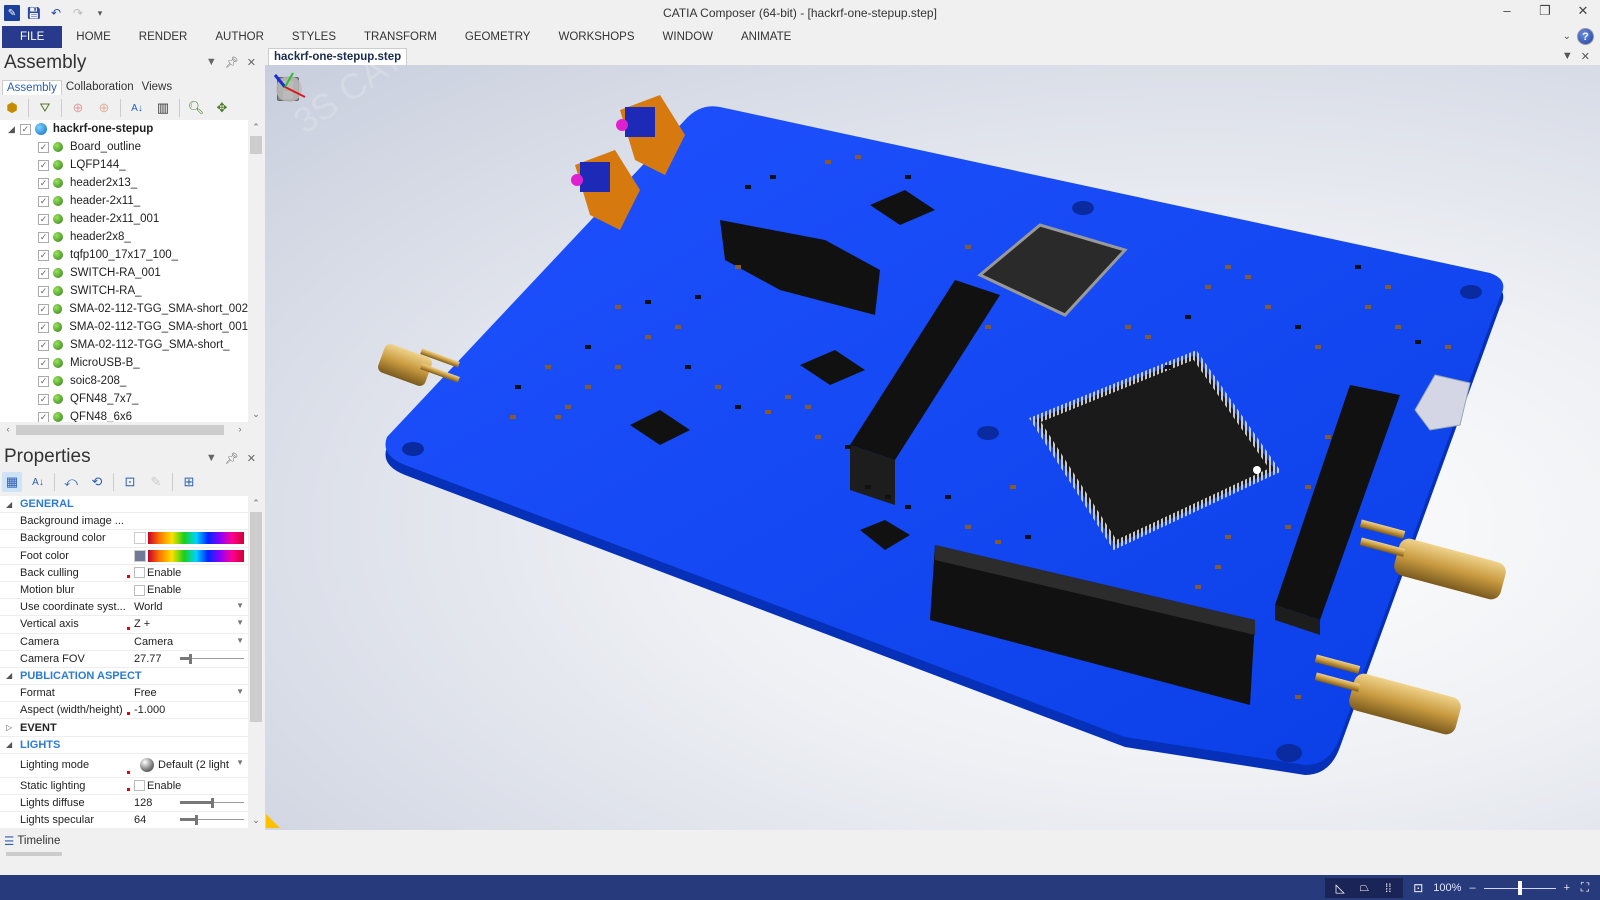 The width and height of the screenshot is (1600, 900). Describe the element at coordinates (124, 677) in the screenshot. I see `property-category: ◢ PUBLICATION ASPECT` at that location.